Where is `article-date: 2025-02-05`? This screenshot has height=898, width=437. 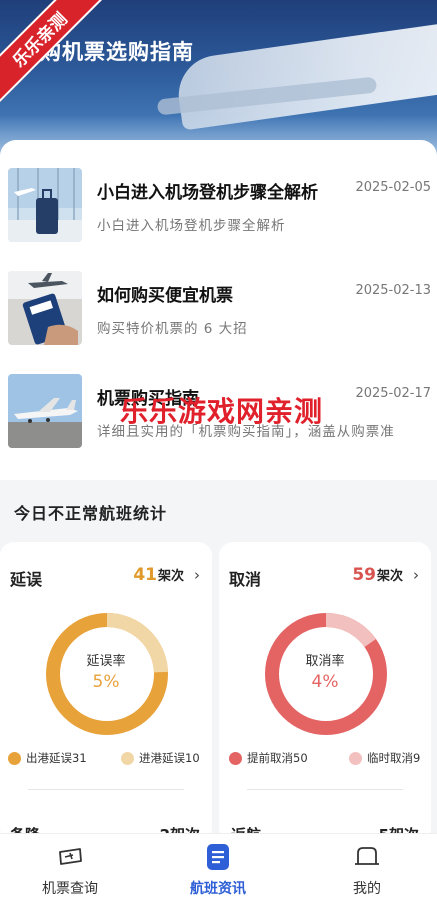
article-date: 2025-02-05 is located at coordinates (393, 187).